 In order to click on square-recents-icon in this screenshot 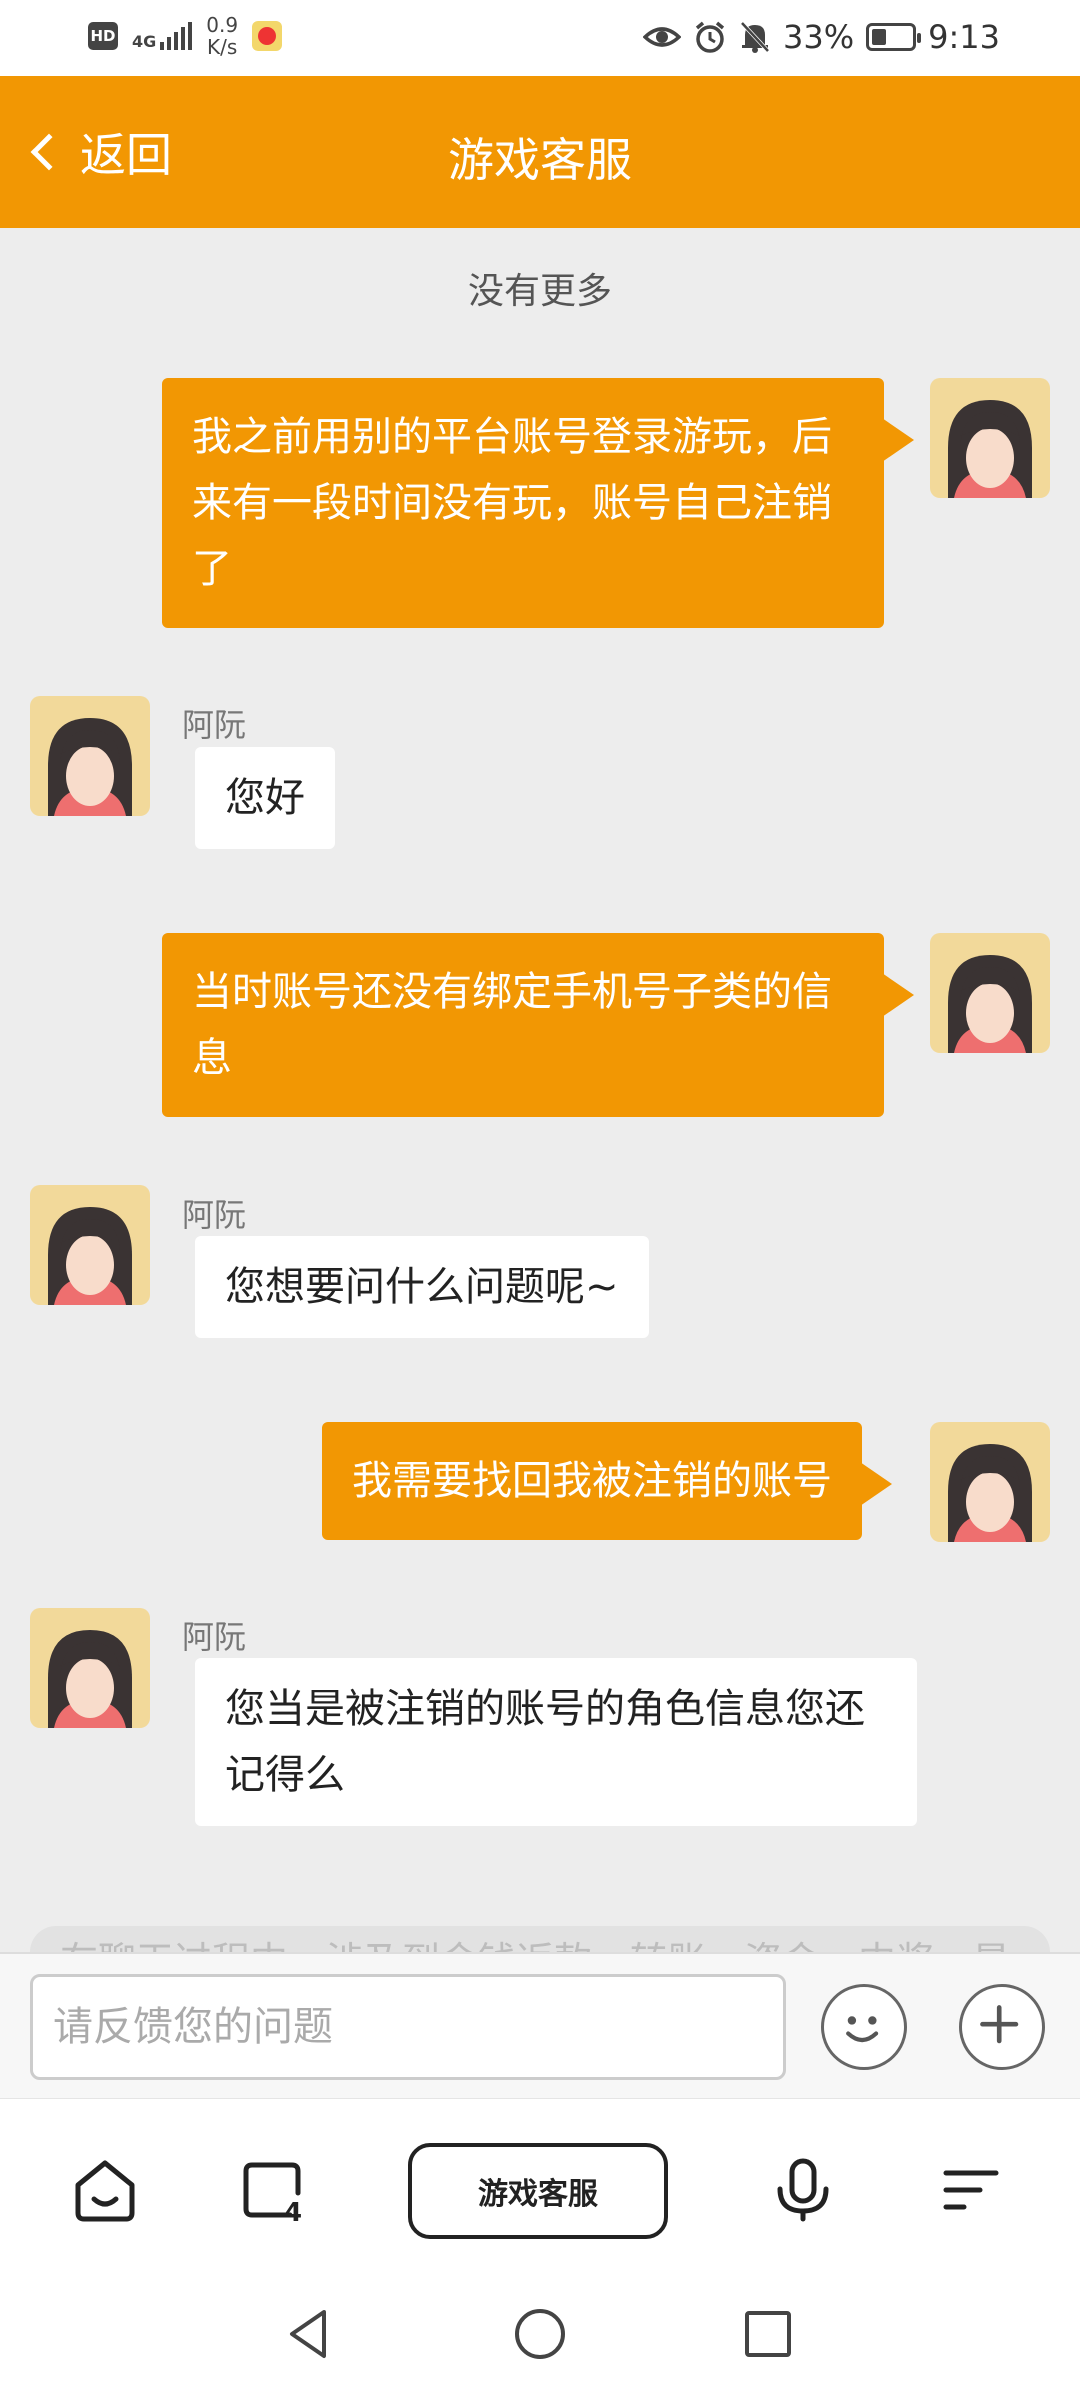, I will do `click(768, 2334)`.